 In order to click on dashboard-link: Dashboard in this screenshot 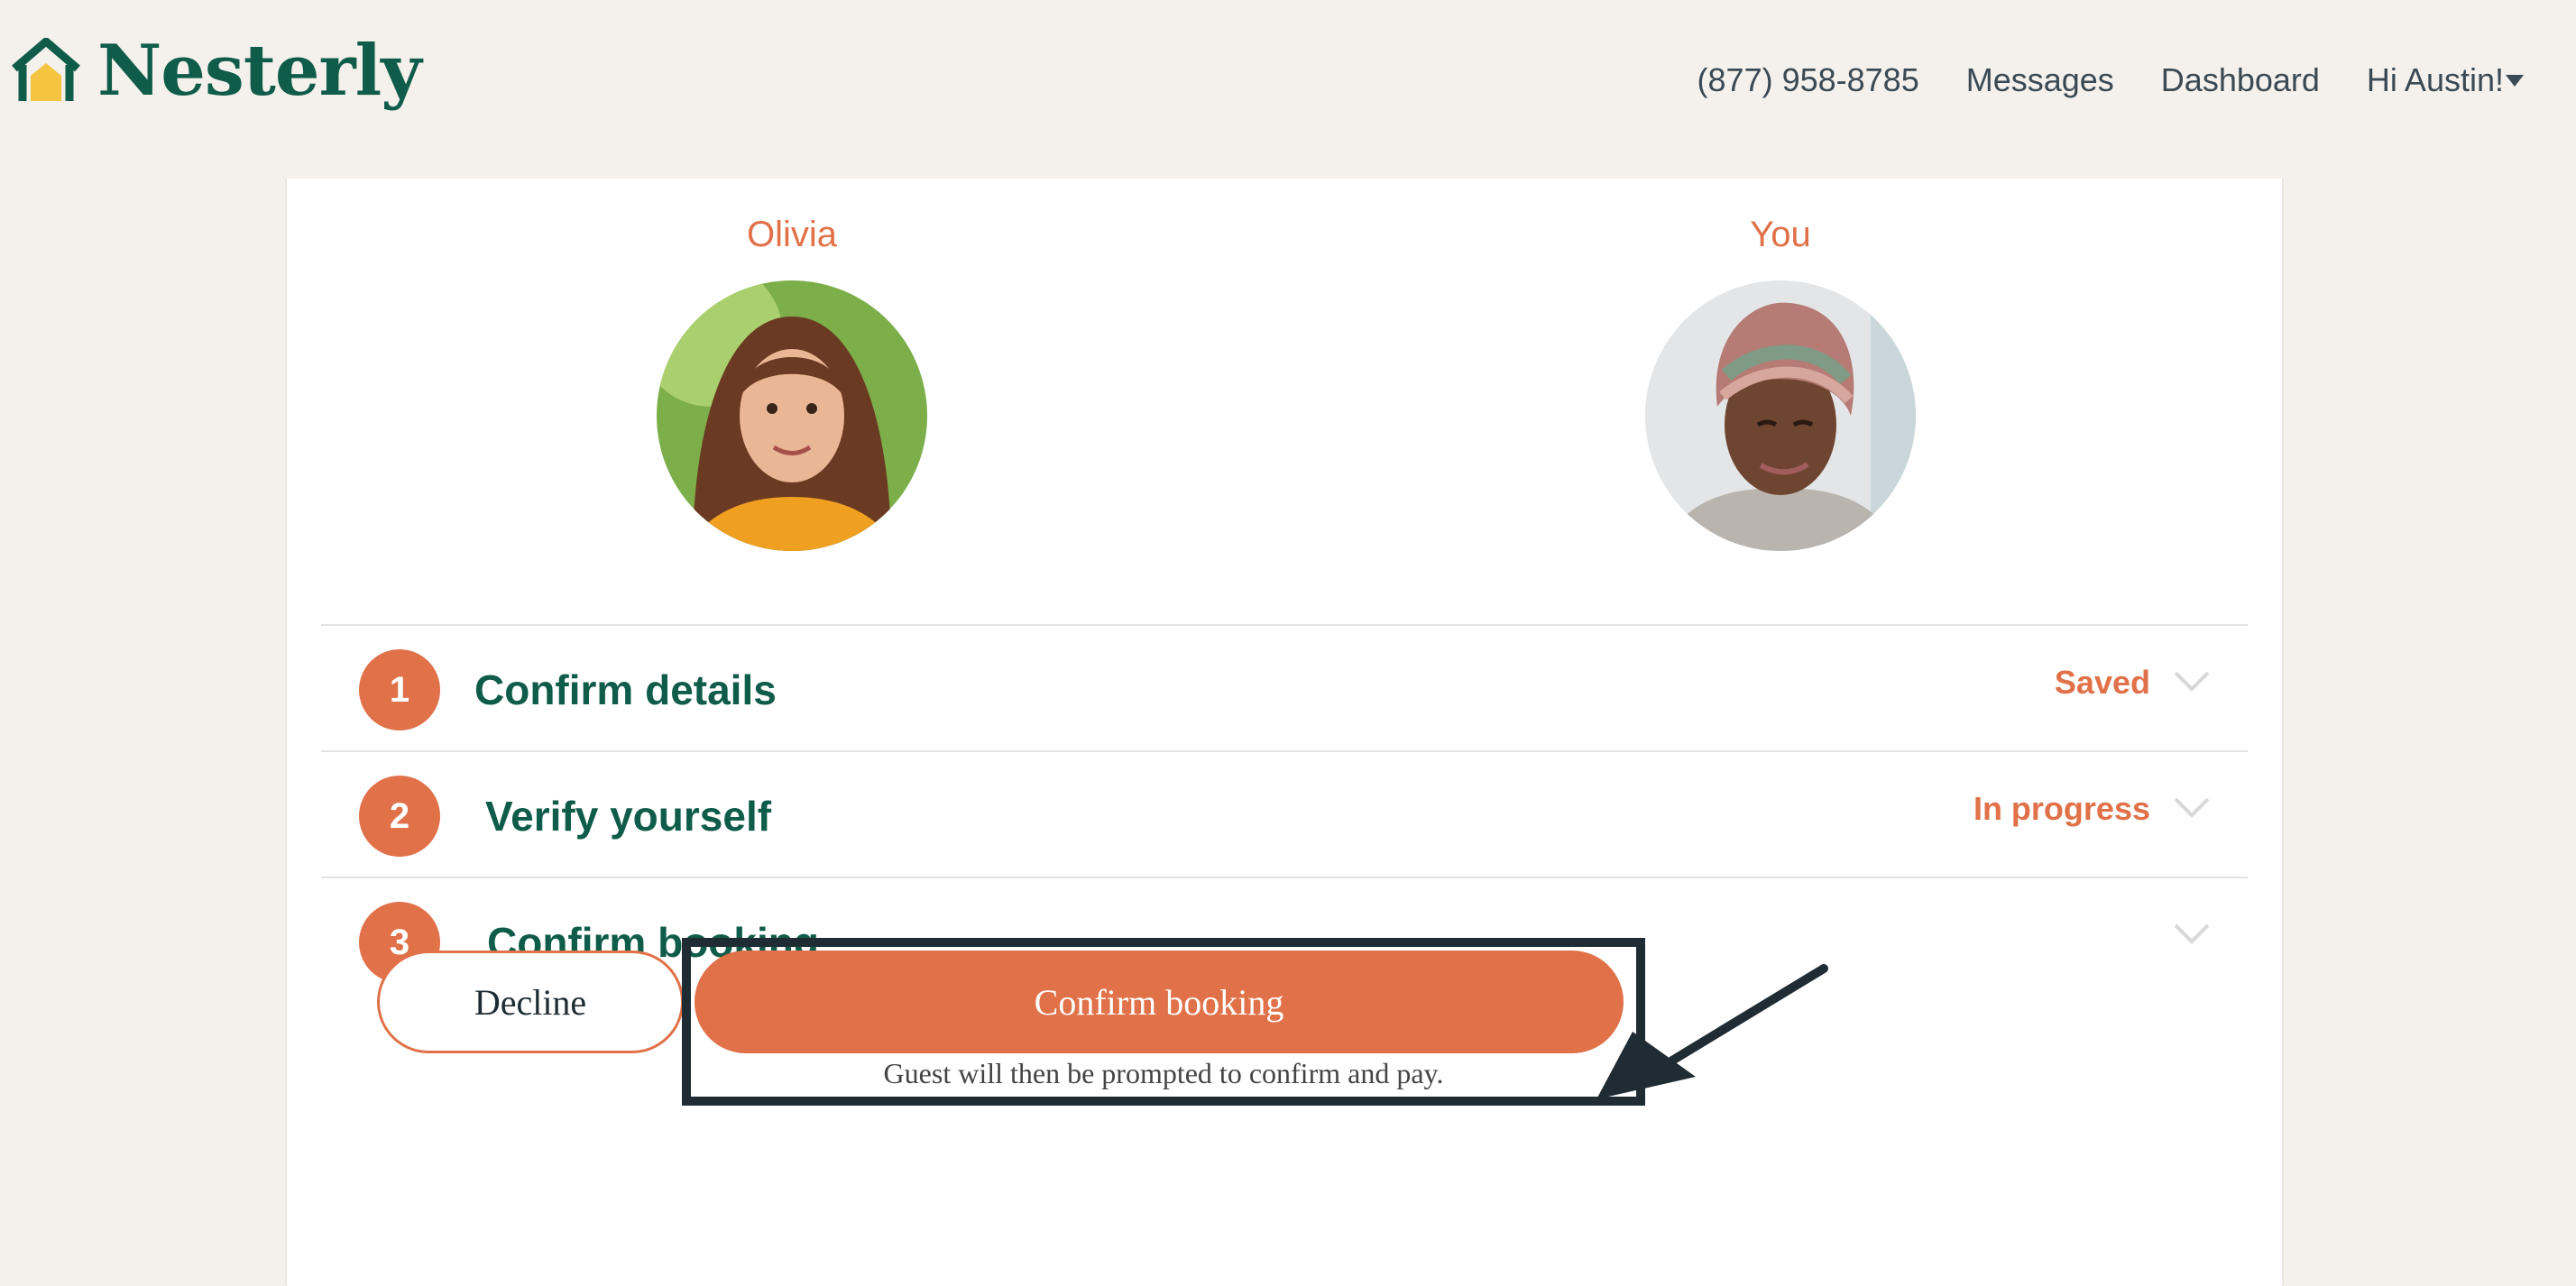, I will do `click(2241, 80)`.